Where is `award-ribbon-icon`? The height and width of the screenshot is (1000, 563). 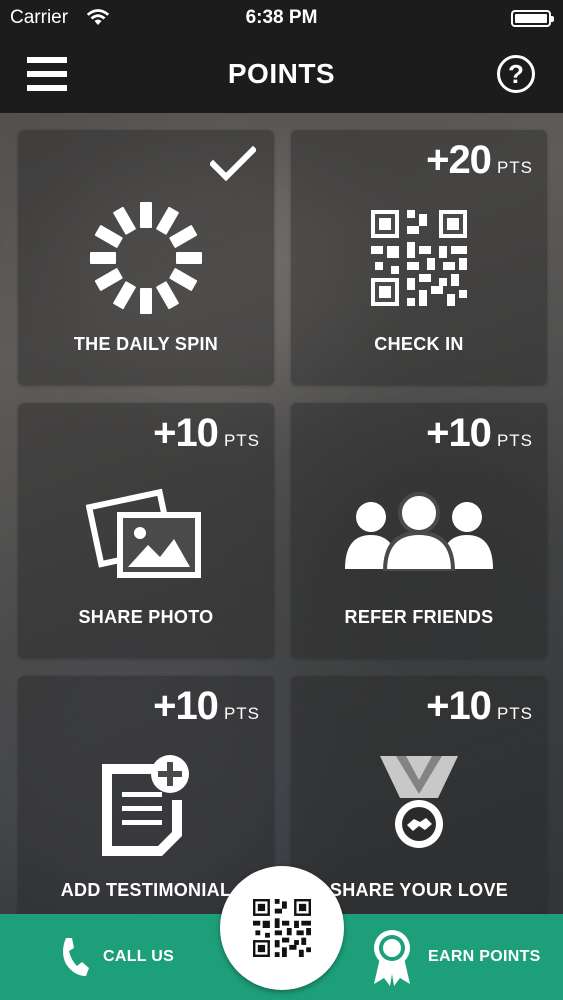 award-ribbon-icon is located at coordinates (392, 958).